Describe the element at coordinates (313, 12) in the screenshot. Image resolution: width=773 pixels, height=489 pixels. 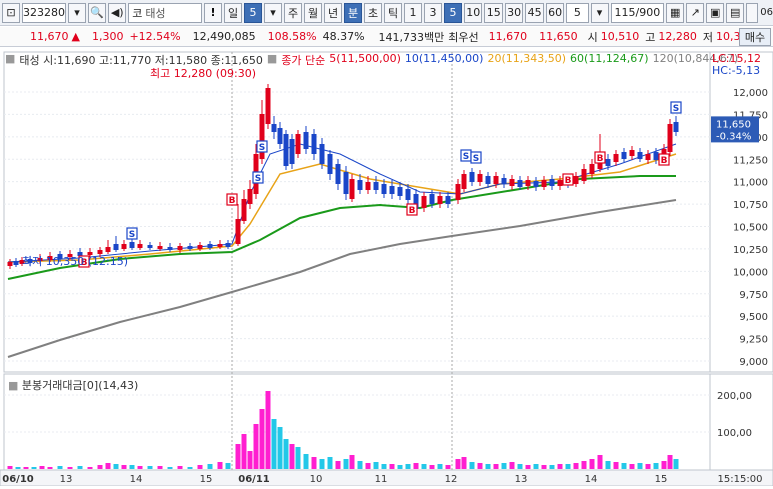
I see `period-button-month: 월` at that location.